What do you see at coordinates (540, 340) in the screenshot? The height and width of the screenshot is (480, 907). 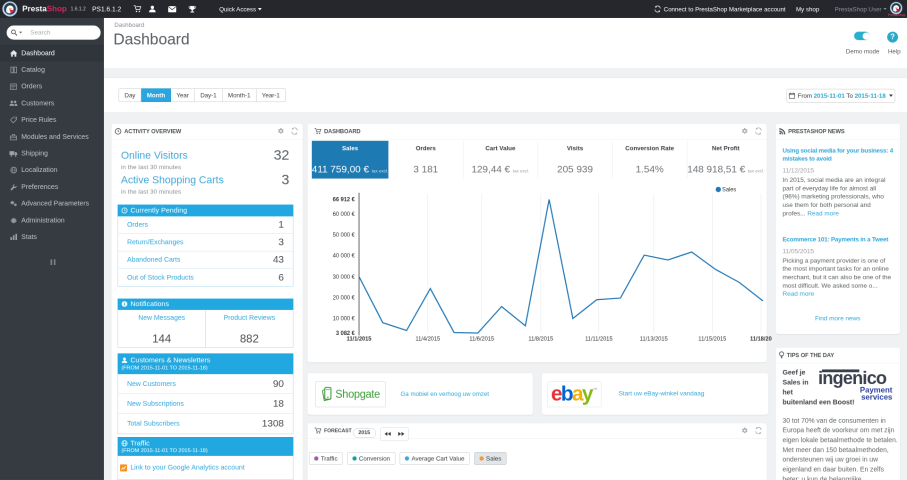 I see `svg-text: 11/8/2015` at bounding box center [540, 340].